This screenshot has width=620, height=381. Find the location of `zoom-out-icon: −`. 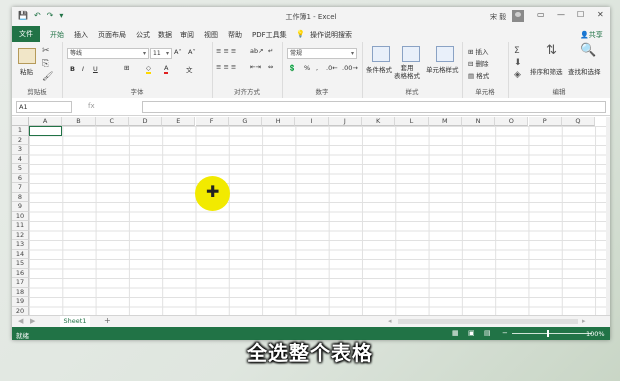

zoom-out-icon: − is located at coordinates (505, 333).